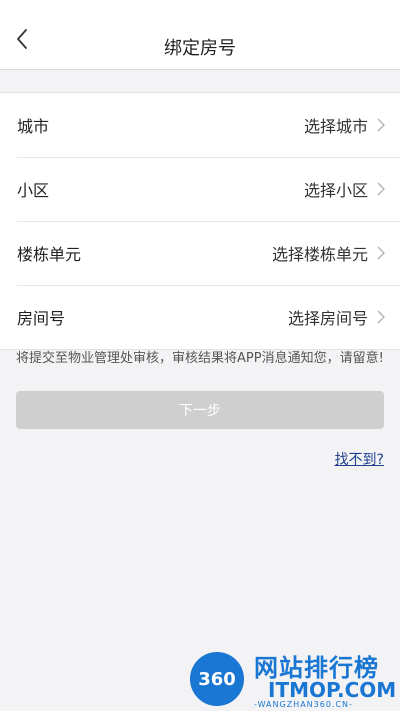  Describe the element at coordinates (49, 254) in the screenshot. I see `building-unit-label: 楼栋单元` at that location.